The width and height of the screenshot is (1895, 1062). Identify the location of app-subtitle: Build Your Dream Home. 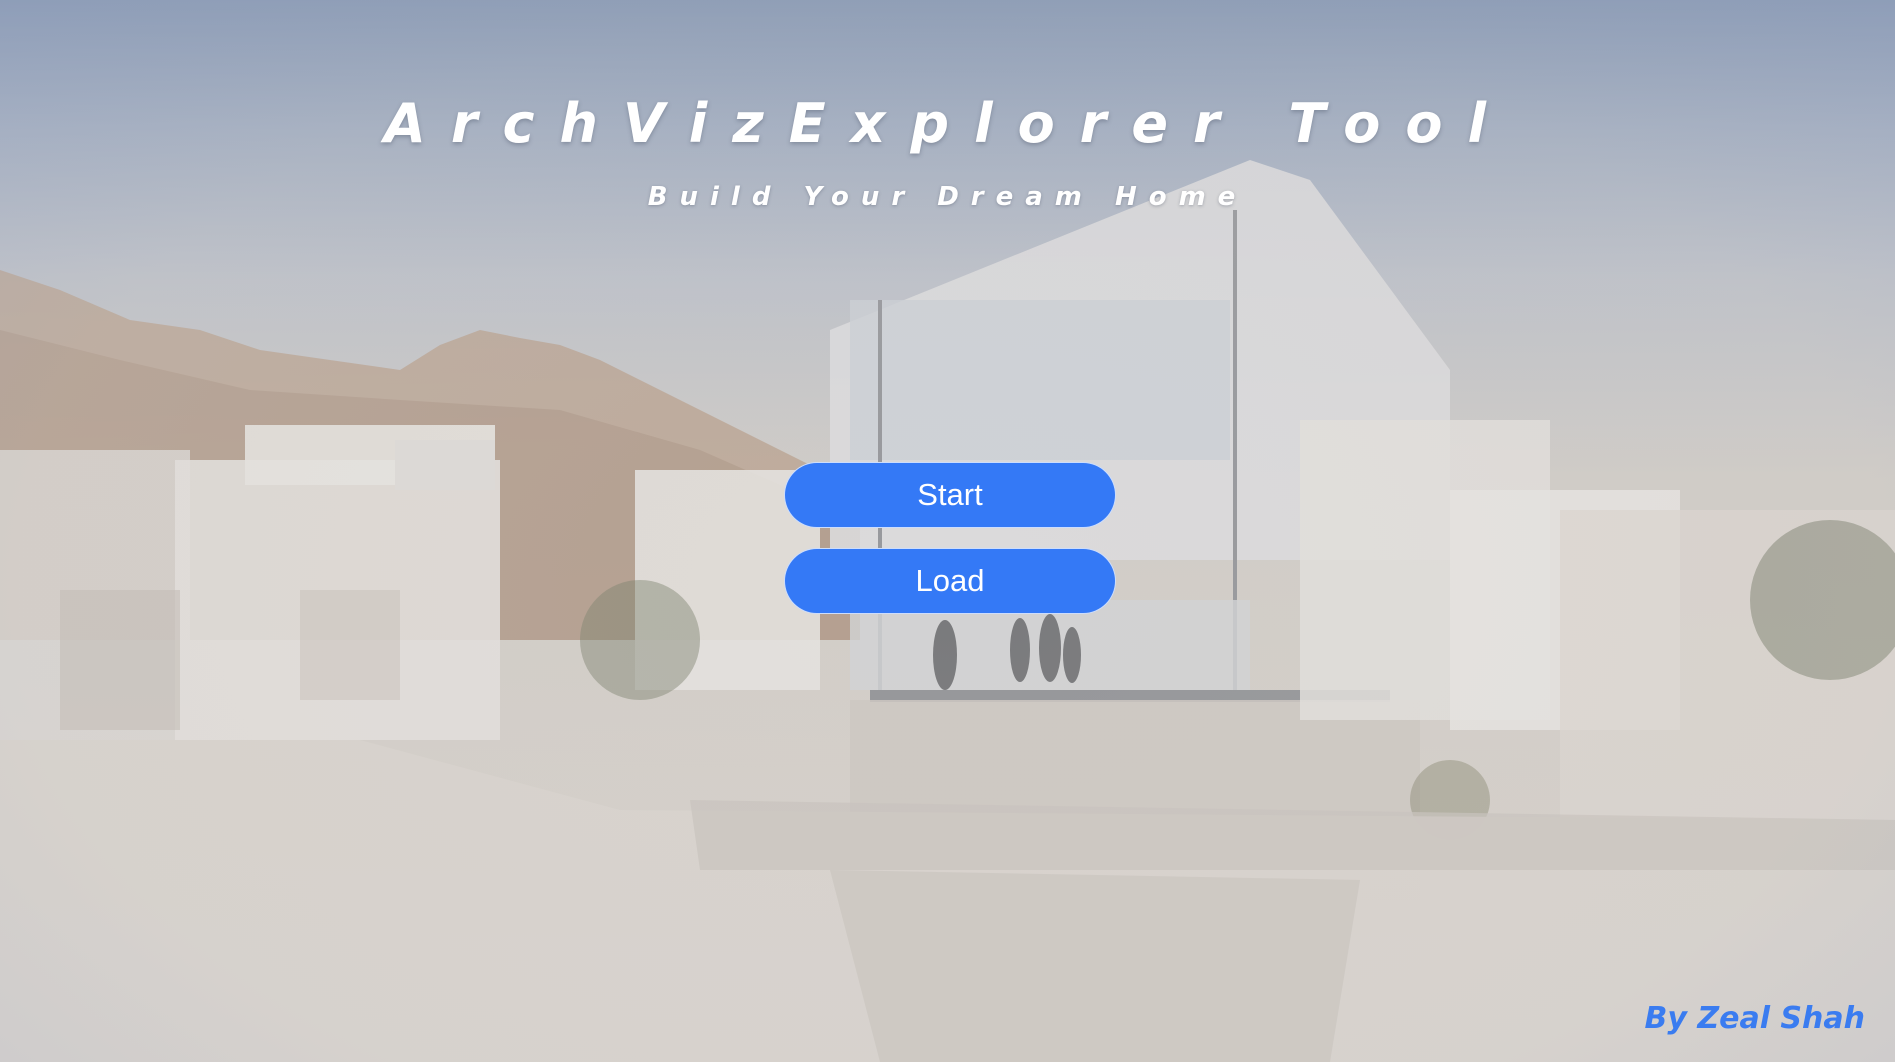
(947, 197).